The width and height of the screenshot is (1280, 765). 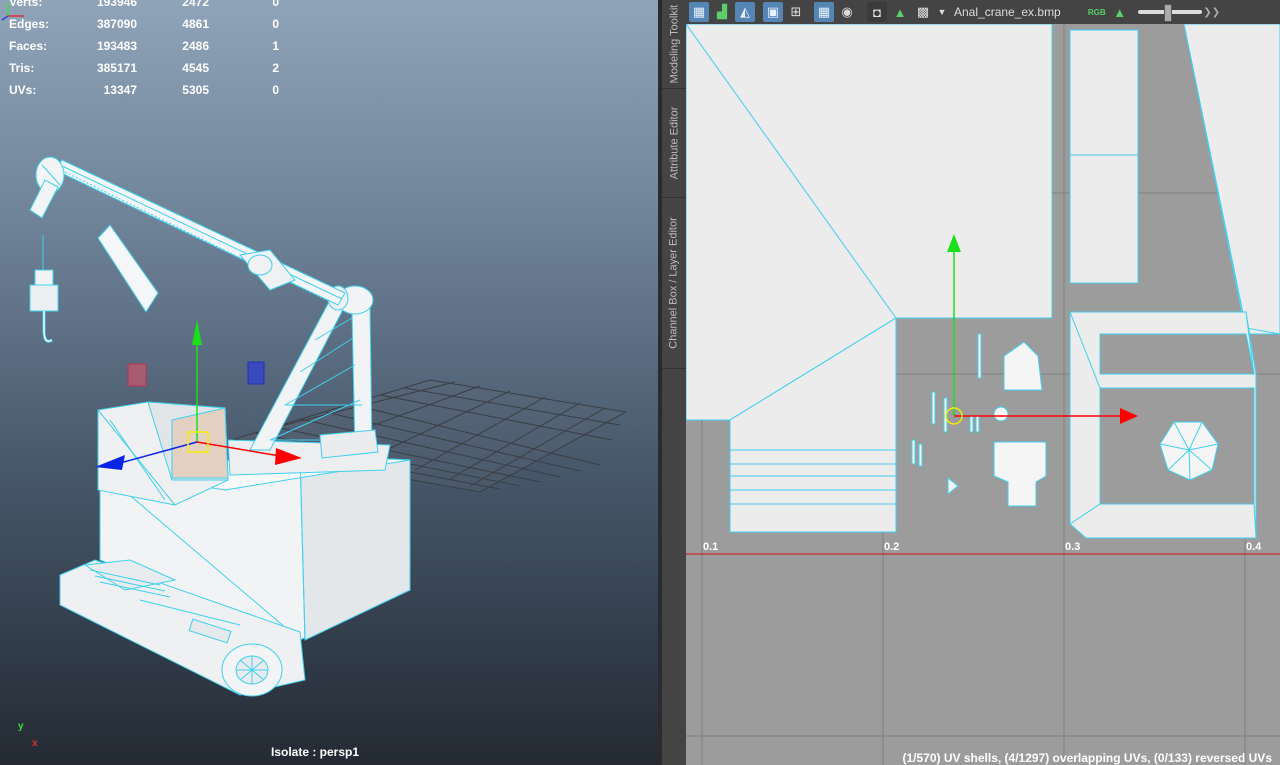 I want to click on tab-label: Attribute Editor, so click(x=674, y=143).